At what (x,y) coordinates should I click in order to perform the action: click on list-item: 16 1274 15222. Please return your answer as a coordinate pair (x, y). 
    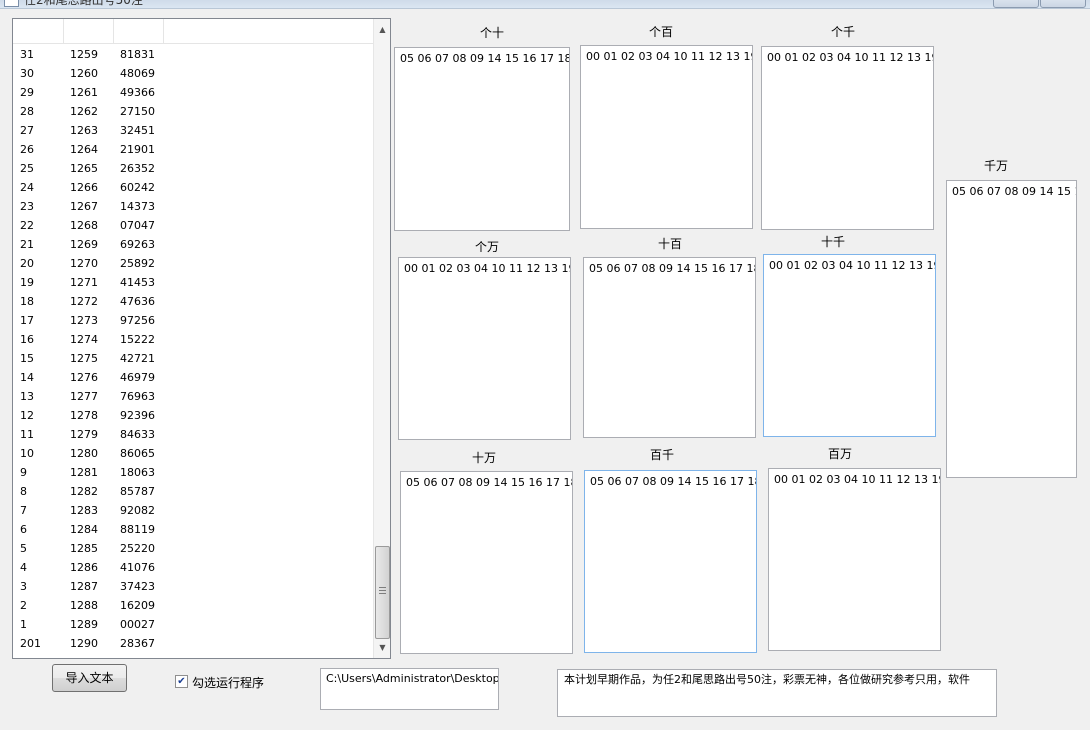
    Looking at the image, I should click on (193, 339).